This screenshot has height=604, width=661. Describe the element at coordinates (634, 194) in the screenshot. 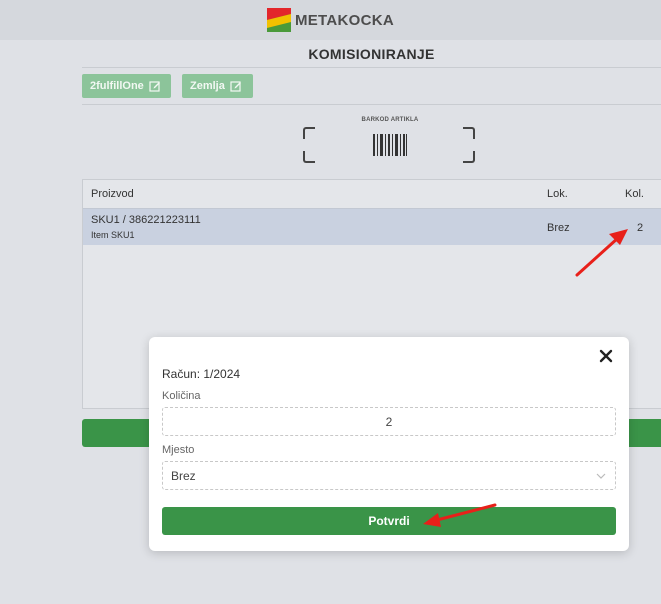

I see `column-header-quantity: Kol.` at that location.